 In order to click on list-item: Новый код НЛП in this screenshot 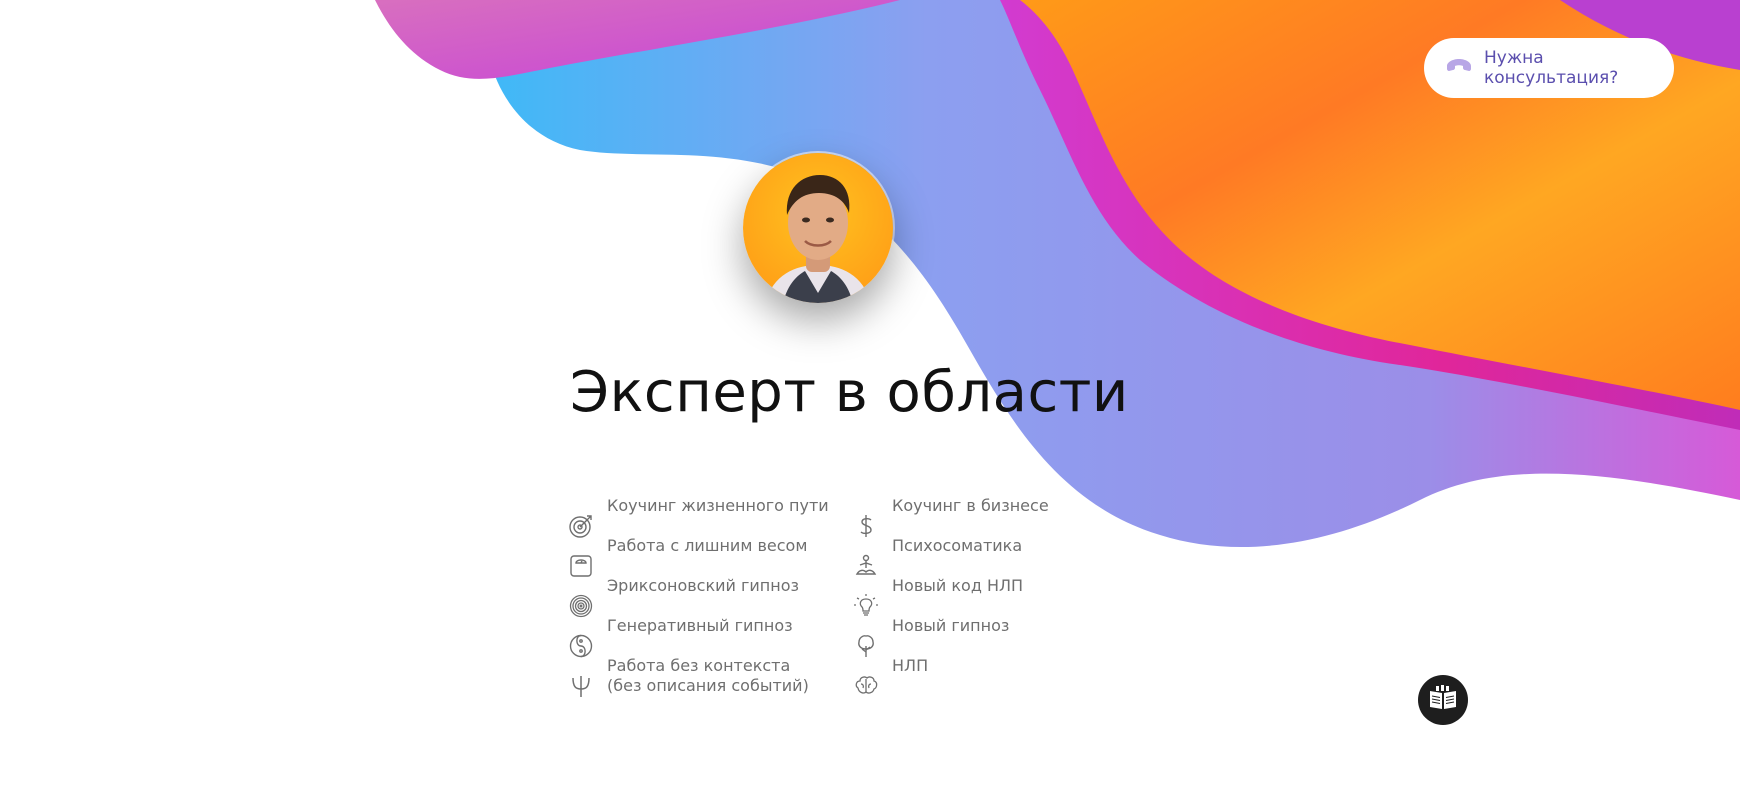, I will do `click(938, 594)`.